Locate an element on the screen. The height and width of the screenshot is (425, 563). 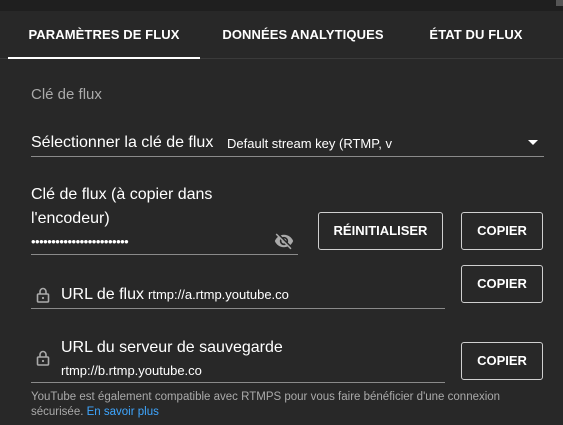
backup-url-value: rtmp://b.rtmp.youtube.co is located at coordinates (131, 370).